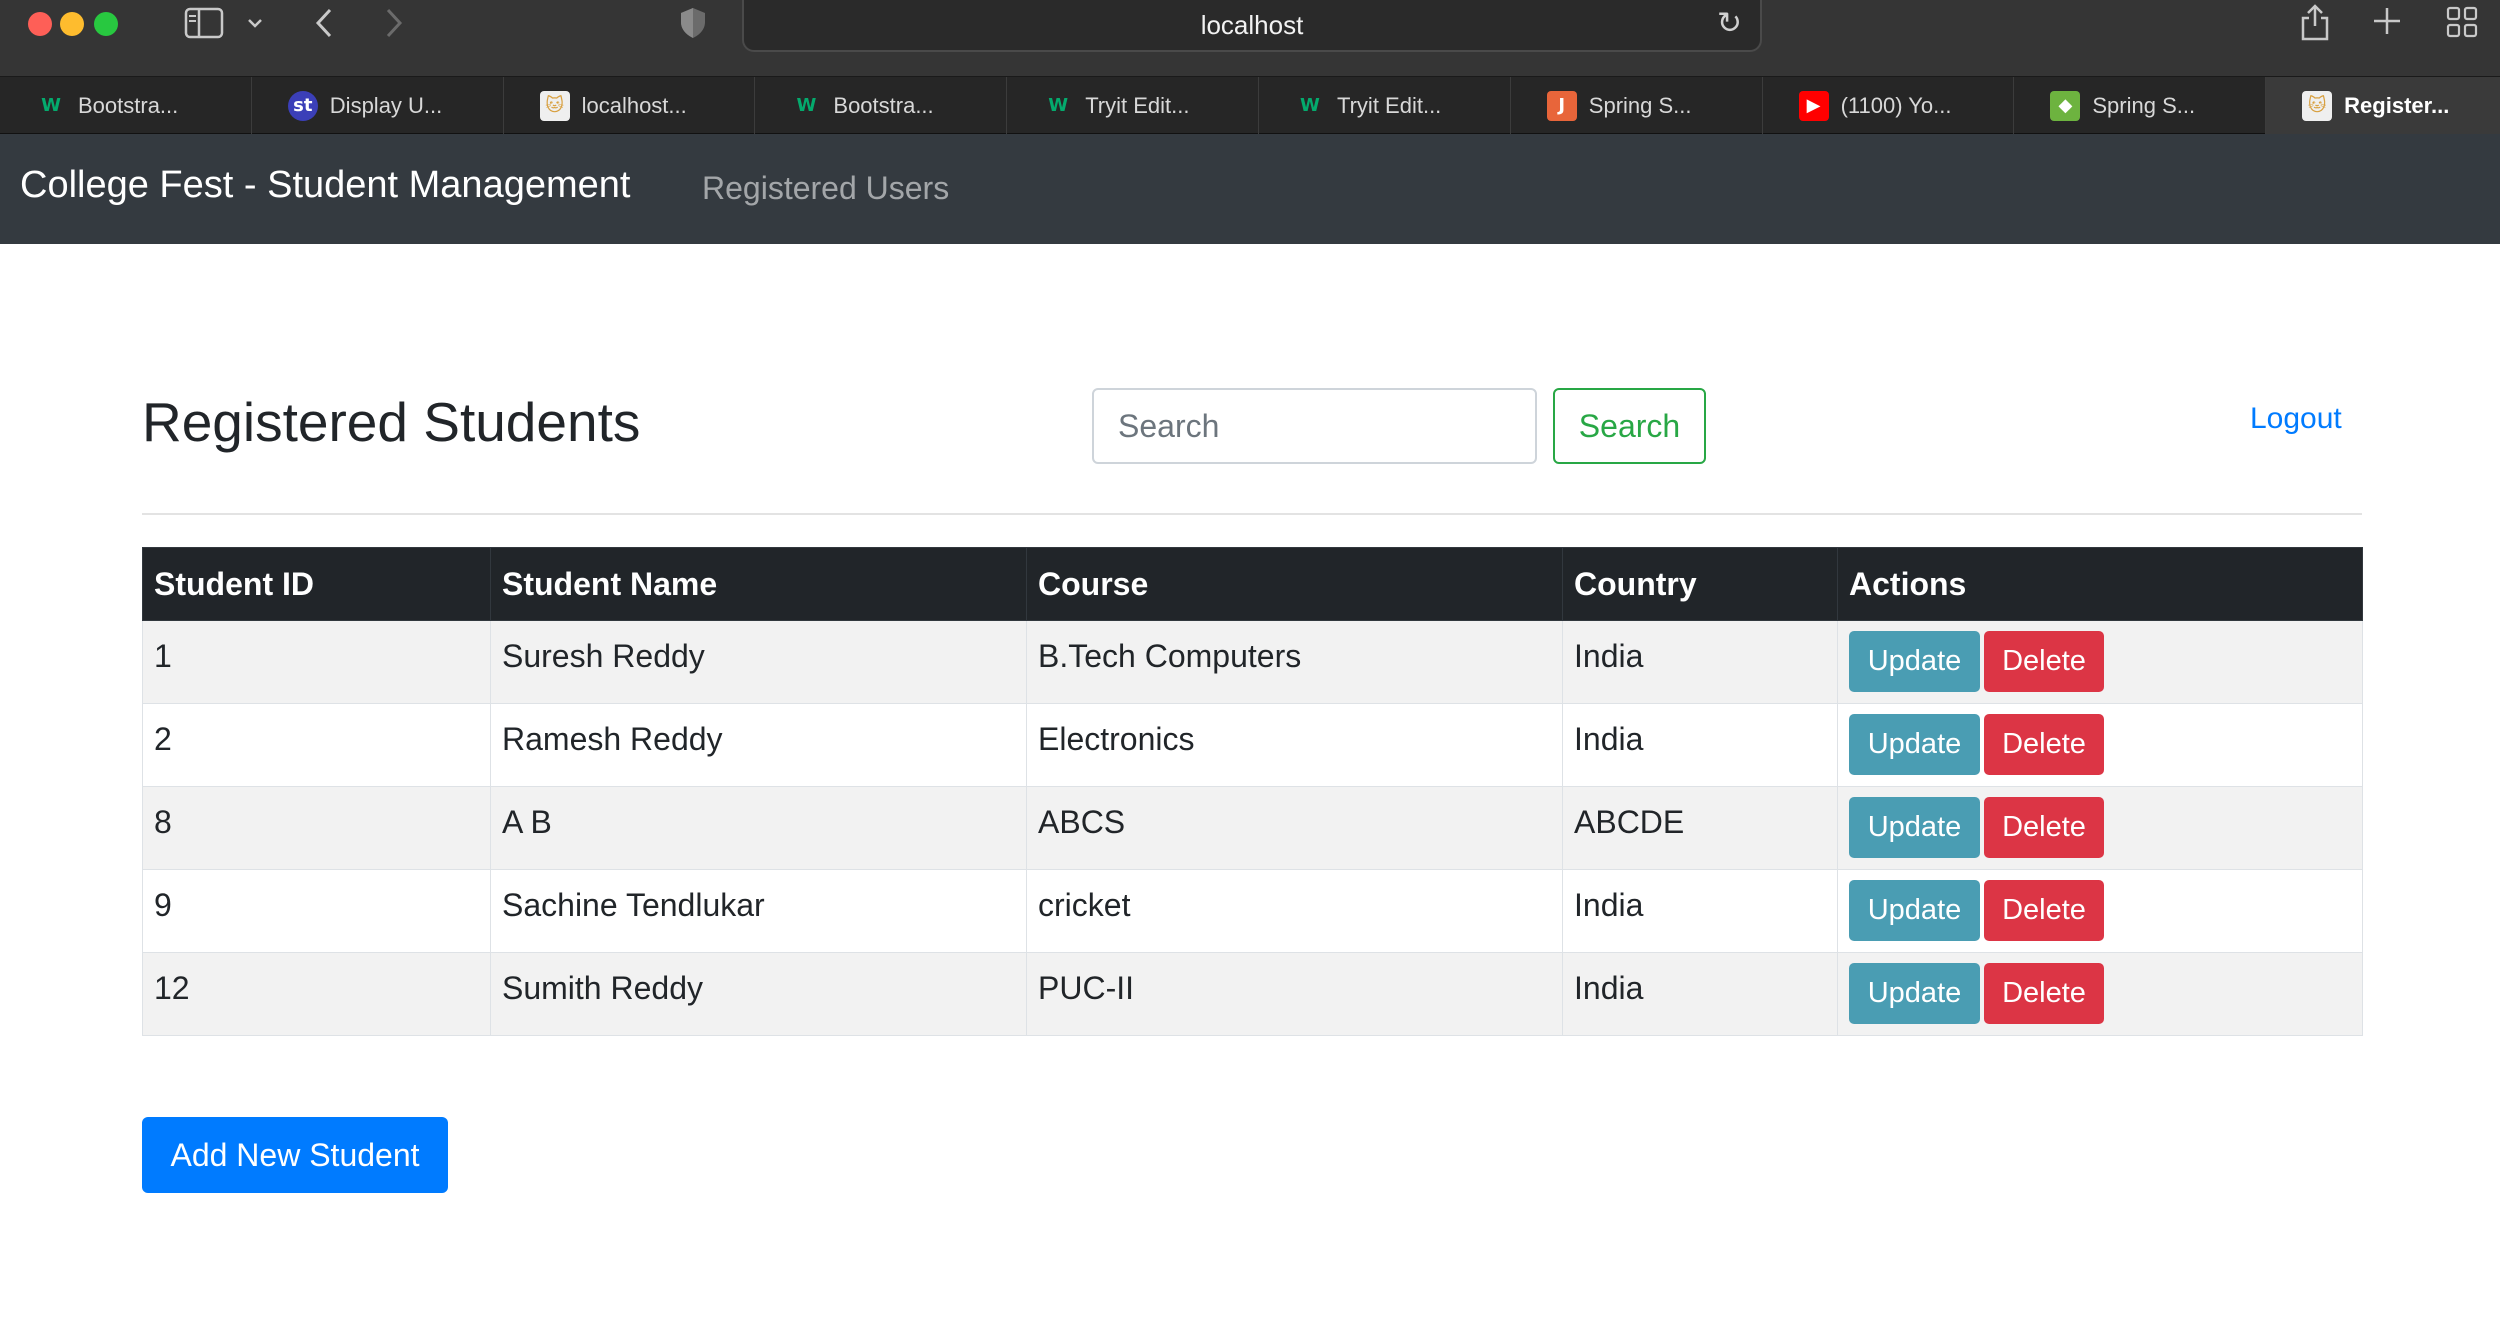 The width and height of the screenshot is (2500, 1336). I want to click on new-tab-icon, so click(2387, 21).